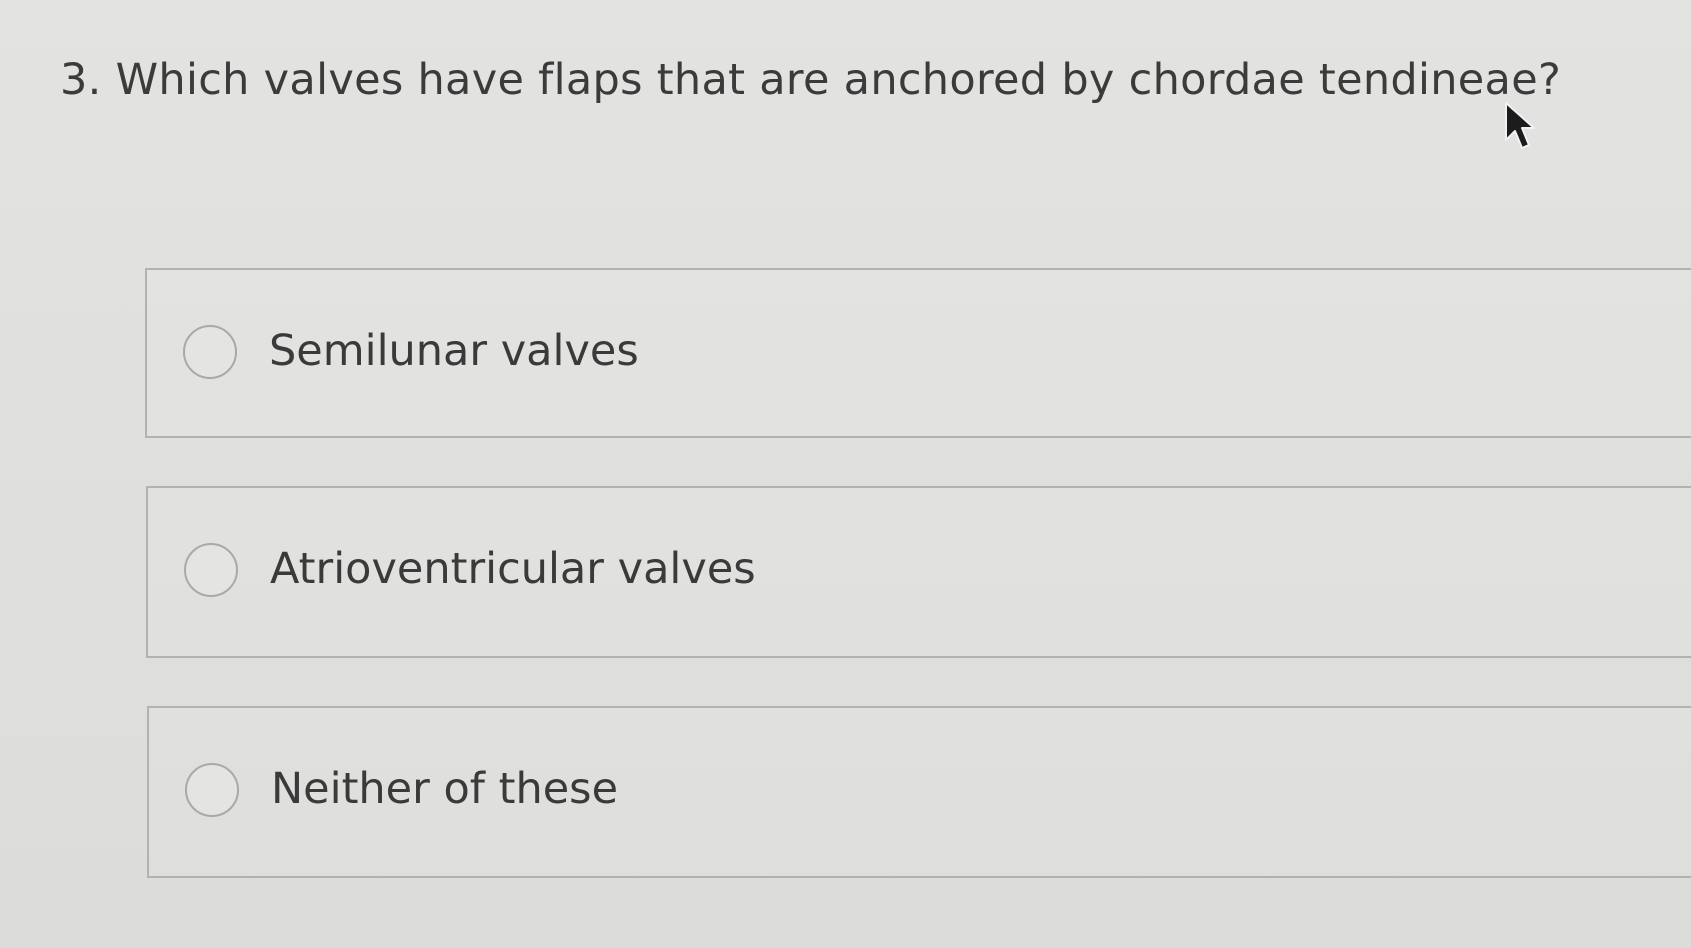  I want to click on option-label: Atrioventricular valves, so click(513, 569).